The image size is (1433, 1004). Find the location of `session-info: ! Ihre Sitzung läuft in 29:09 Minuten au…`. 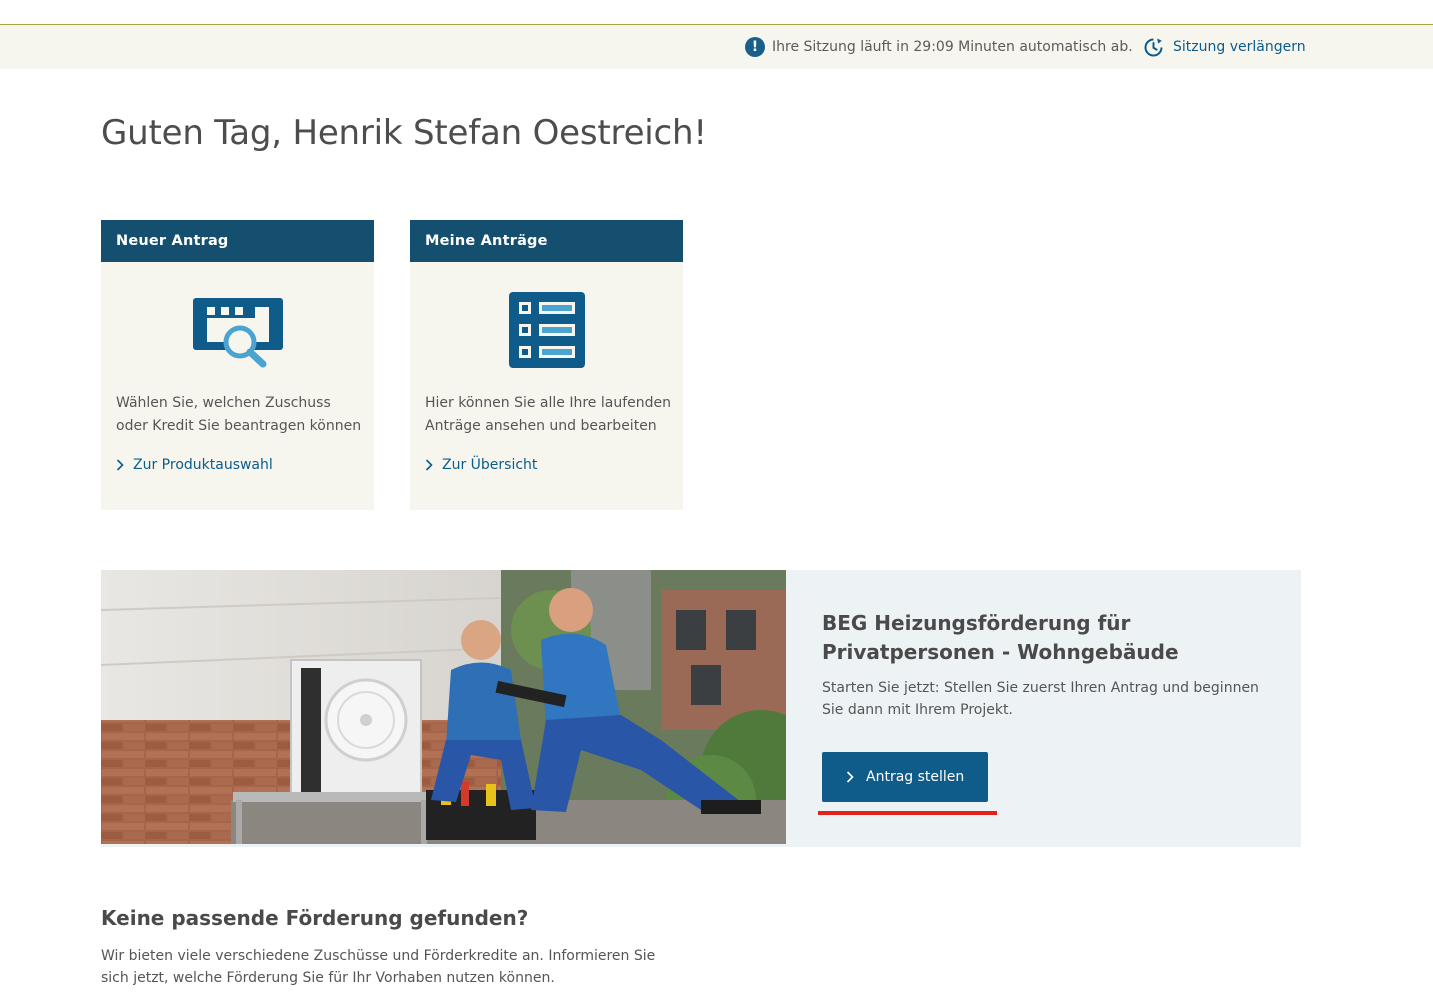

session-info: ! Ihre Sitzung läuft in 29:09 Minuten au… is located at coordinates (939, 47).